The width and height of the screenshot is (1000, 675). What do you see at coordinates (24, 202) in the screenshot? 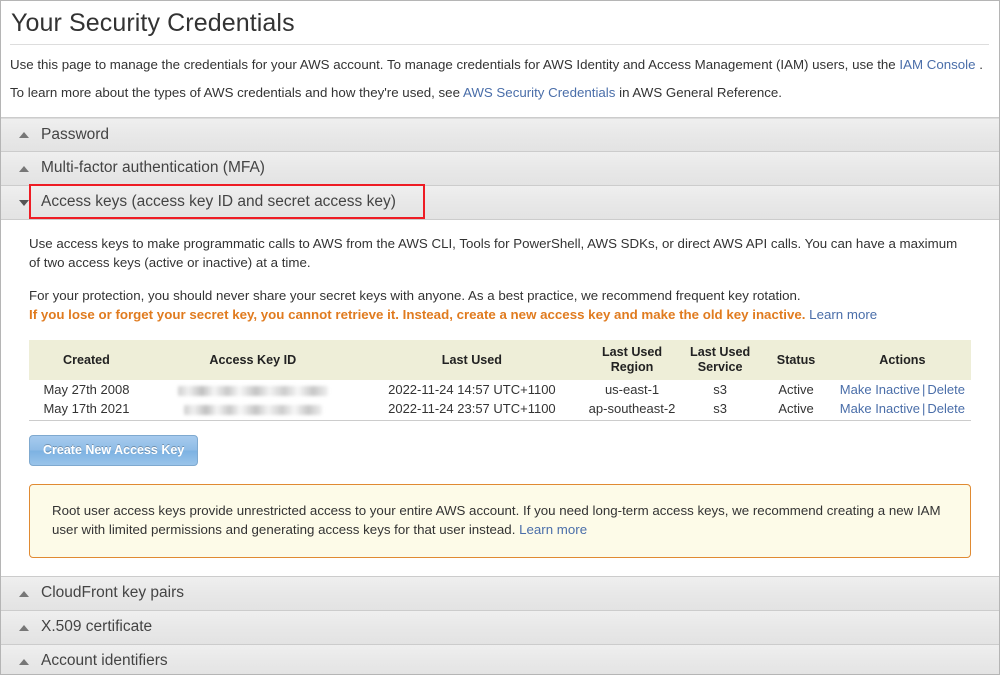
I see `triangle-down-icon` at bounding box center [24, 202].